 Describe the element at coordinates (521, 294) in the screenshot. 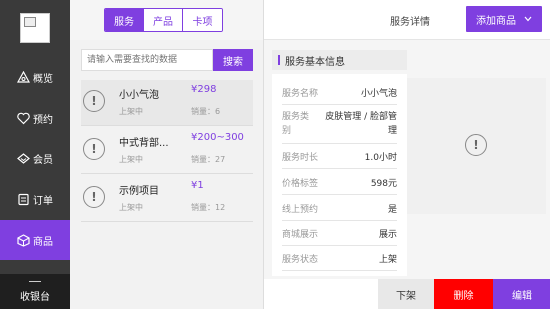

I see `edit-button: 编辑` at that location.